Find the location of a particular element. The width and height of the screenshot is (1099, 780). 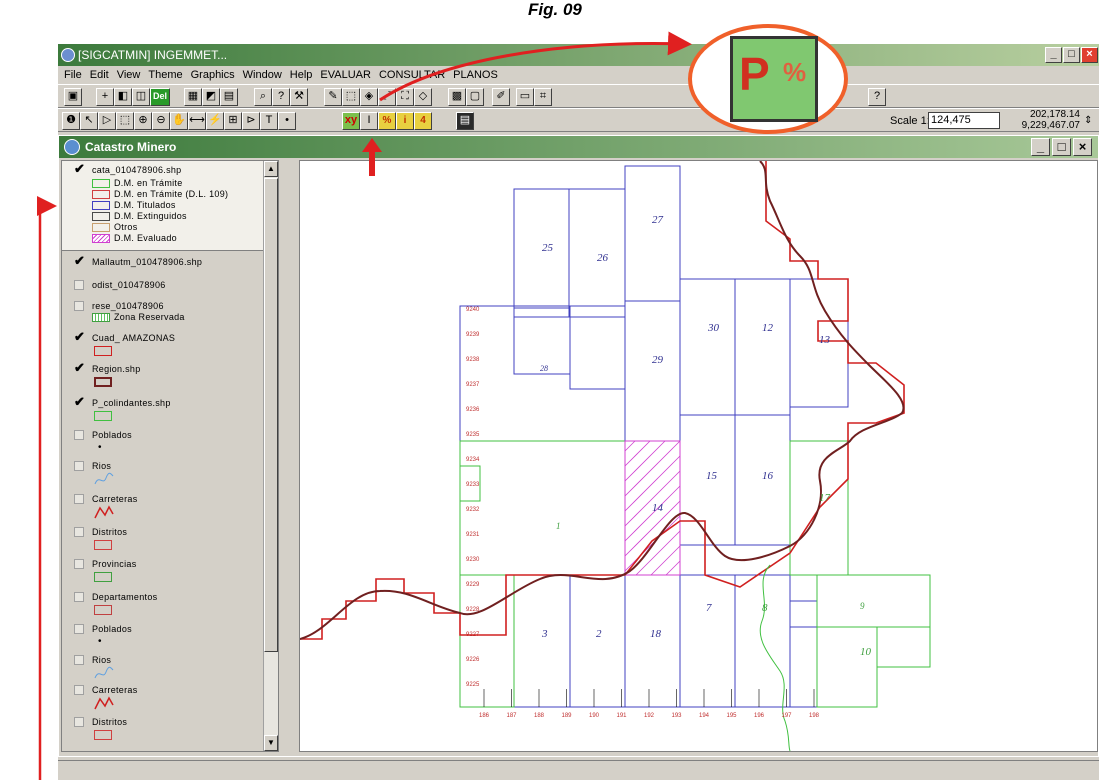

theme-mallautm: ✔ Mallautm_010478906.shp is located at coordinates (163, 265).